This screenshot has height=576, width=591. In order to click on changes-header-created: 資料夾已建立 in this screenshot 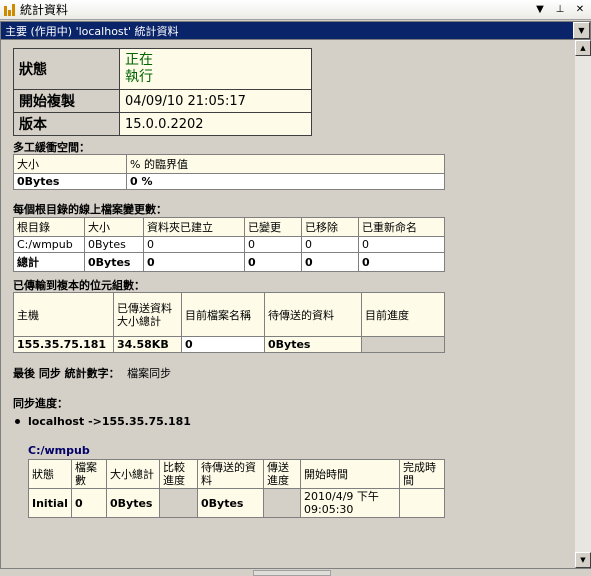, I will do `click(194, 227)`.